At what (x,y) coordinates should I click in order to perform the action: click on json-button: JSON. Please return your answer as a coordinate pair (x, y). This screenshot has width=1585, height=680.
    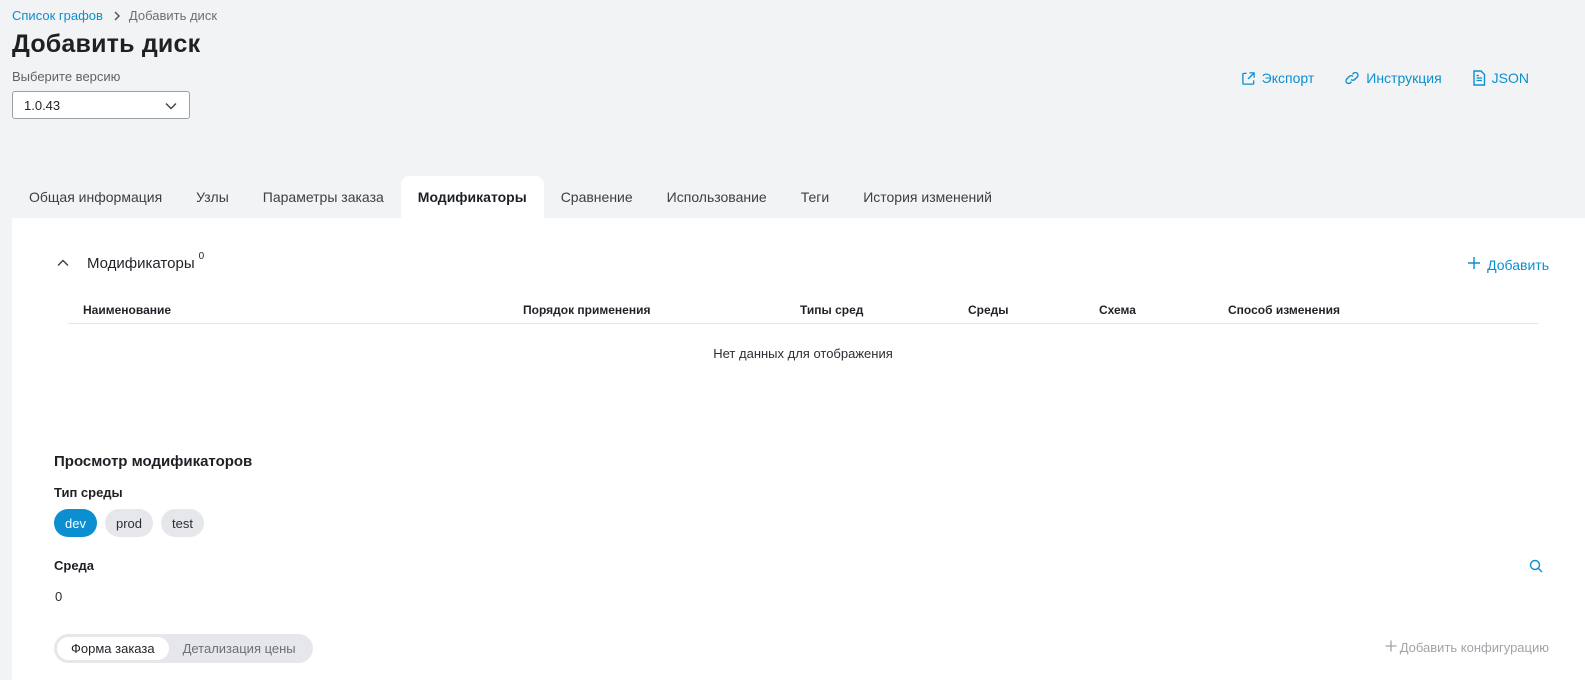
    Looking at the image, I should click on (1500, 78).